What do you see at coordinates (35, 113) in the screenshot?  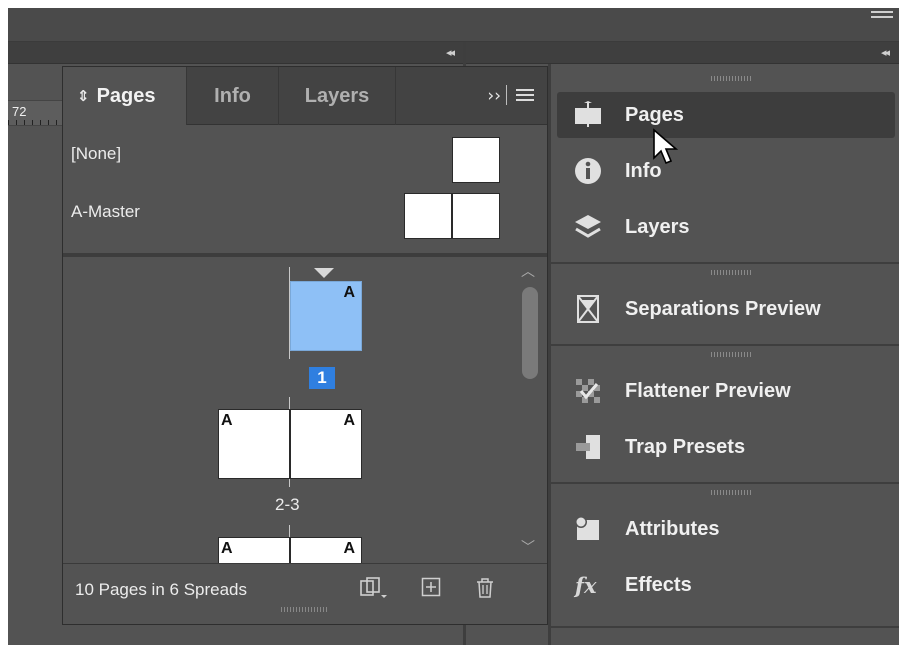 I see `vertical-ruler: 72` at bounding box center [35, 113].